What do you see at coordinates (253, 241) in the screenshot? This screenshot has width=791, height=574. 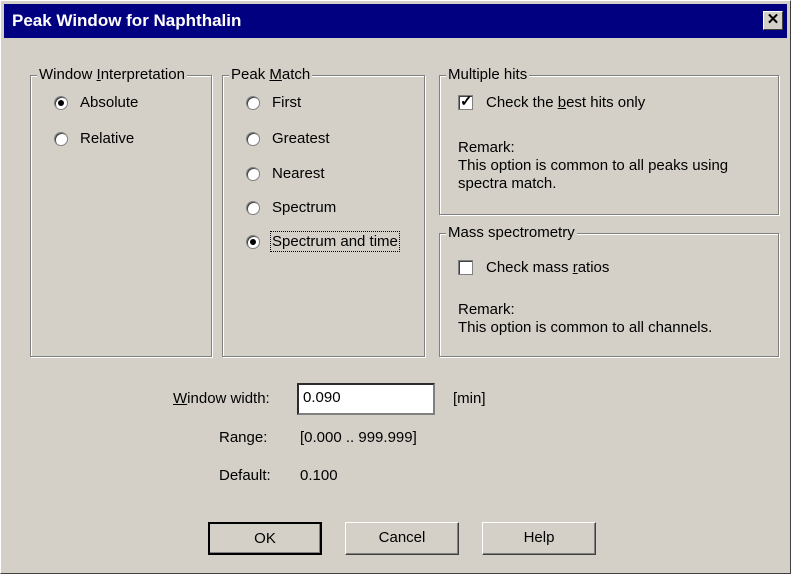 I see `radio-spectrum-and-time-control` at bounding box center [253, 241].